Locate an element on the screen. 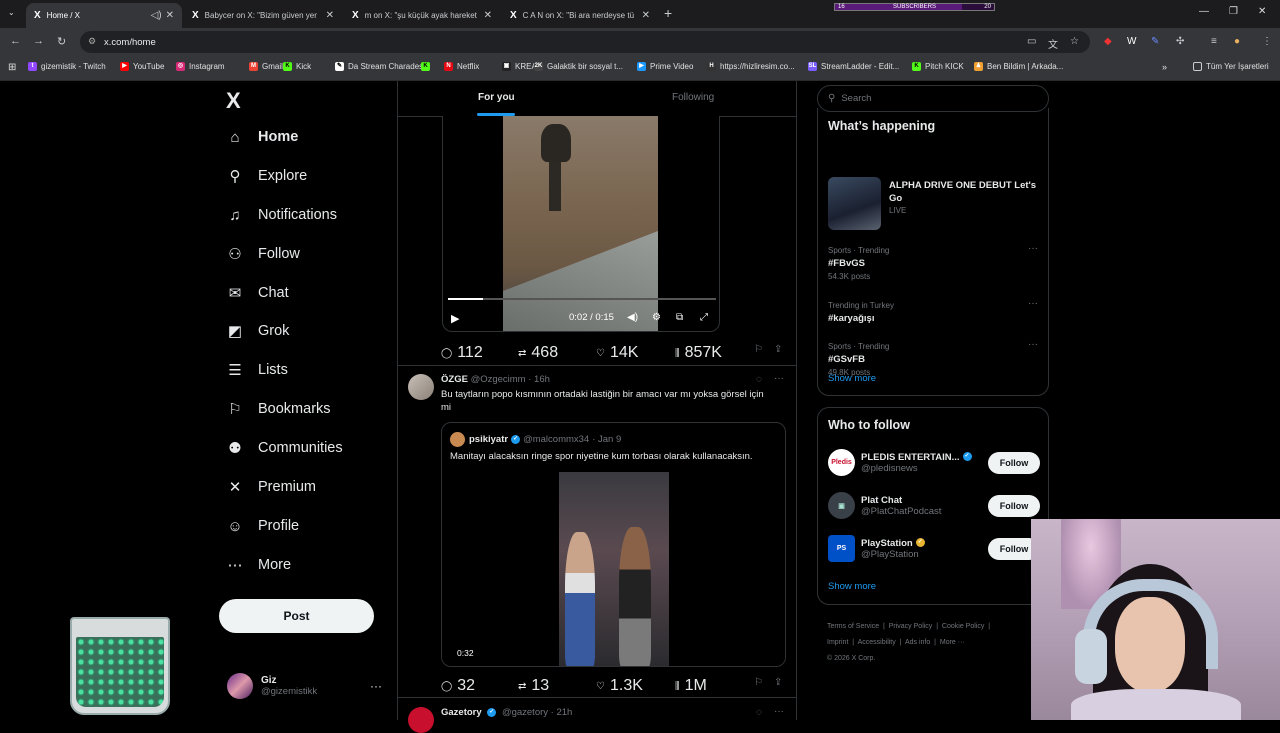 Image resolution: width=1280 pixels, height=733 pixels. repost-button: ⇄ 13 is located at coordinates (533, 686).